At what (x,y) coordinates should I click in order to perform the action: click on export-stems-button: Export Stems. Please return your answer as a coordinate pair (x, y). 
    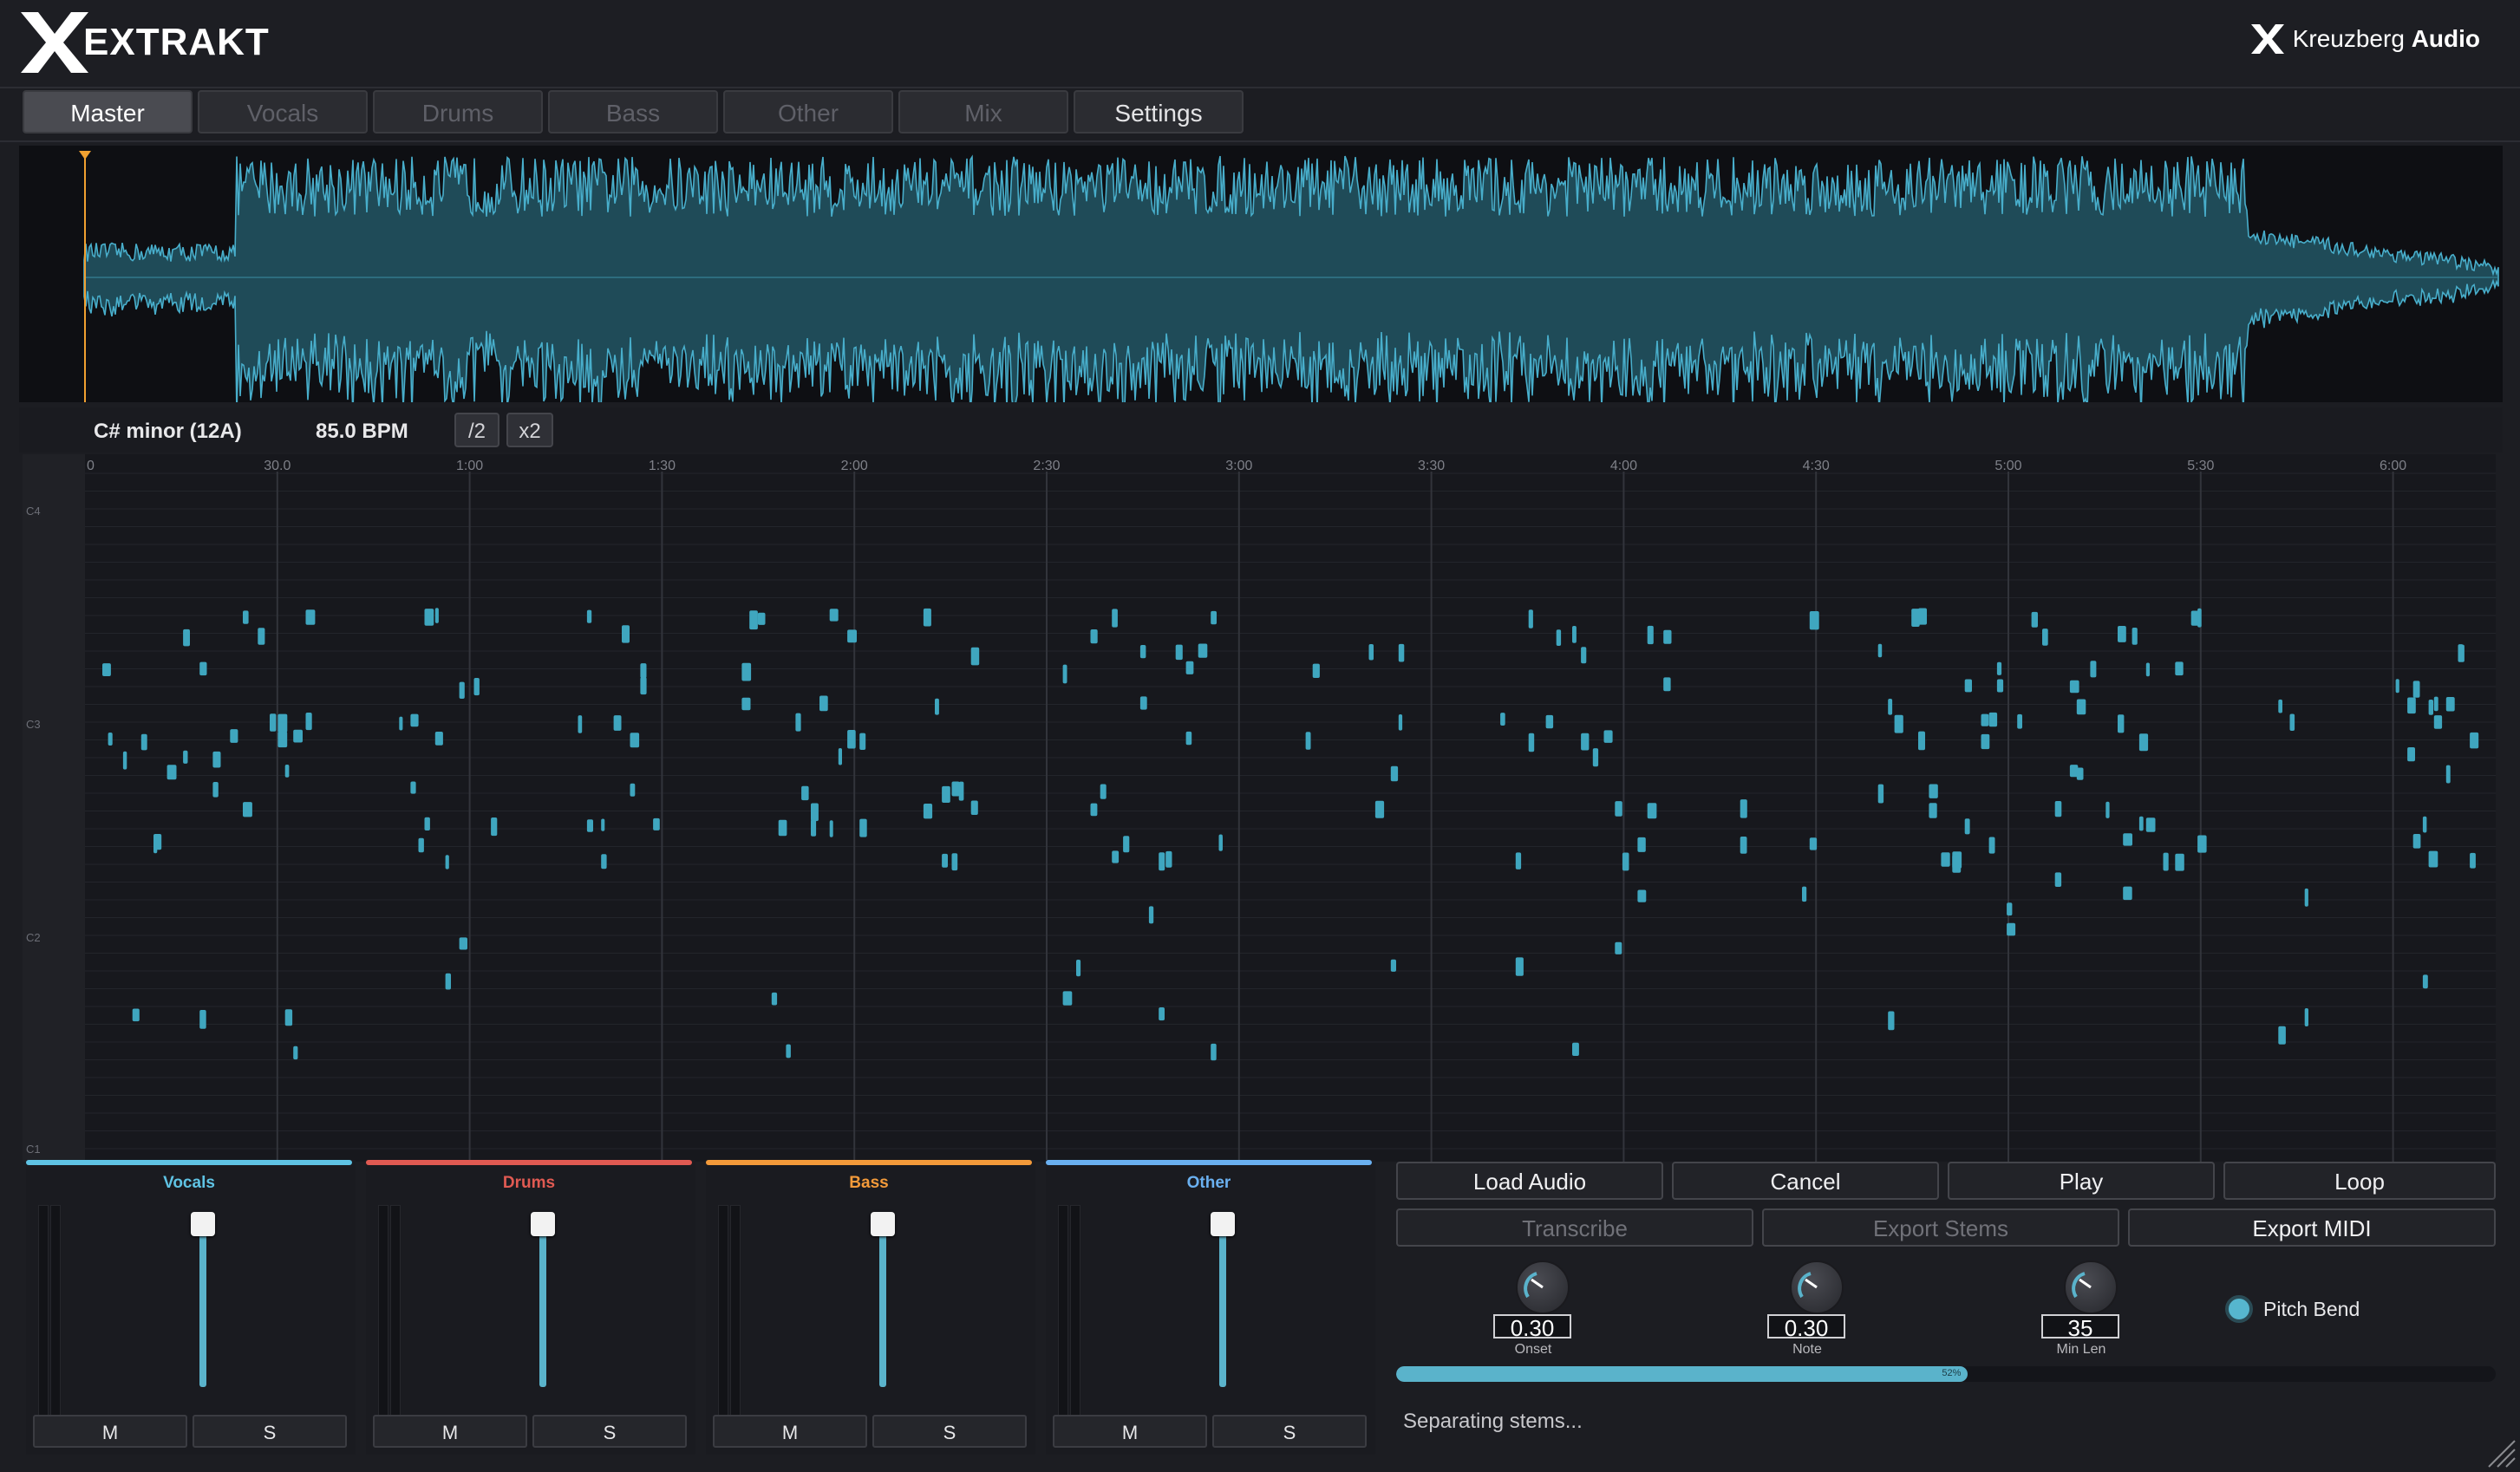
    Looking at the image, I should click on (1940, 1227).